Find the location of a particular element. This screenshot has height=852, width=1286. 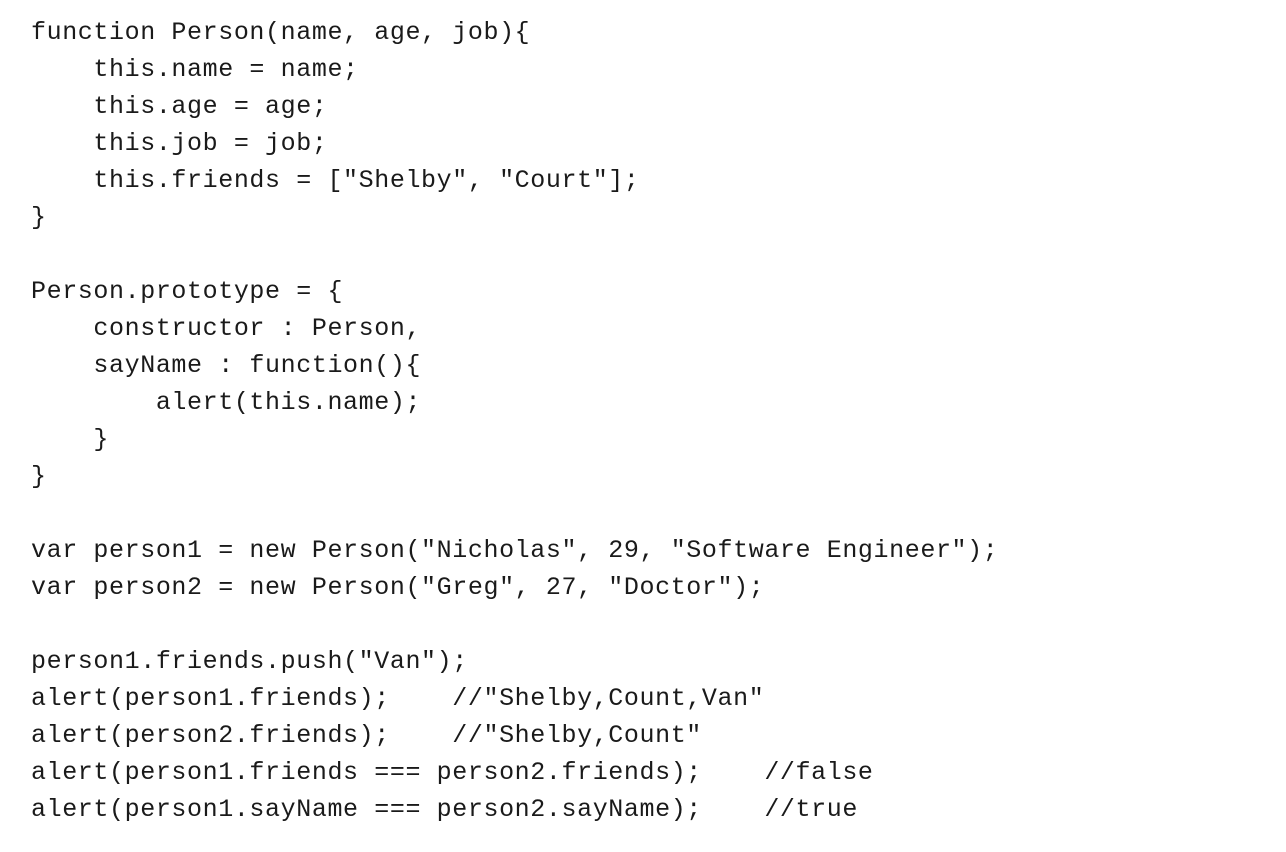

code-line-2: this.name = name; is located at coordinates (195, 69).